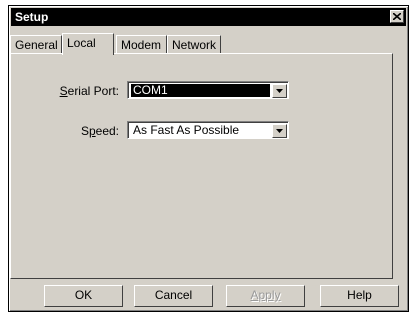 This screenshot has width=419, height=315. I want to click on cancel-button: Cancel, so click(173, 296).